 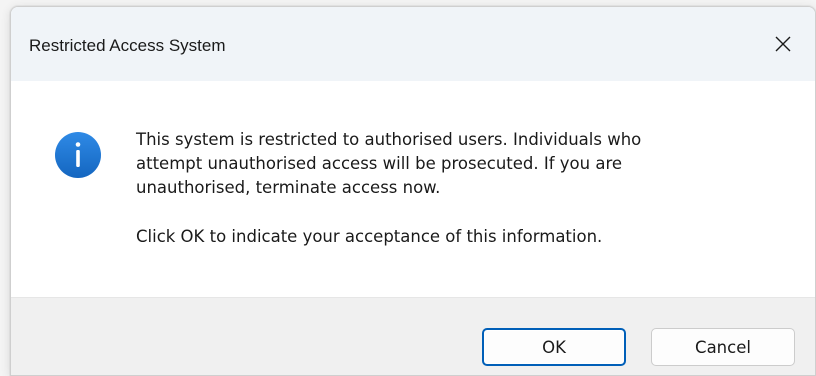 What do you see at coordinates (127, 45) in the screenshot?
I see `window-title: Restricted Access System` at bounding box center [127, 45].